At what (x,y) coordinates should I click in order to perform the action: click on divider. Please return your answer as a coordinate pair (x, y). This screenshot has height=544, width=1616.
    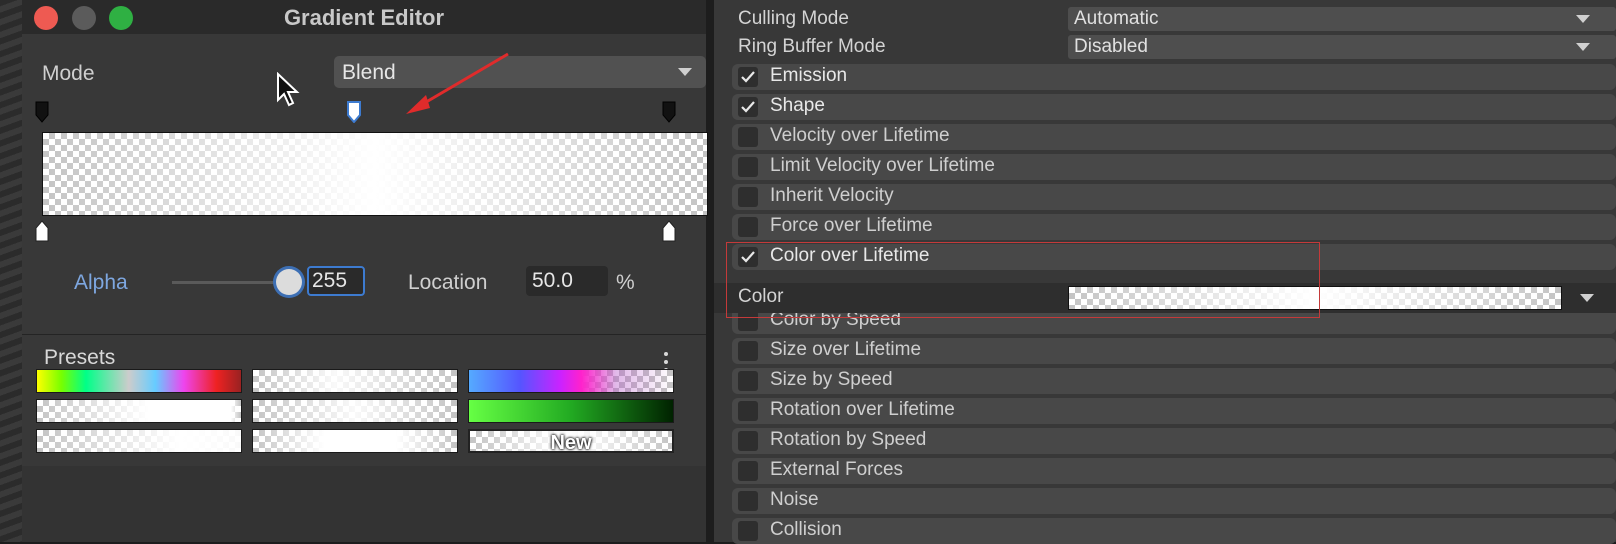
    Looking at the image, I should click on (364, 334).